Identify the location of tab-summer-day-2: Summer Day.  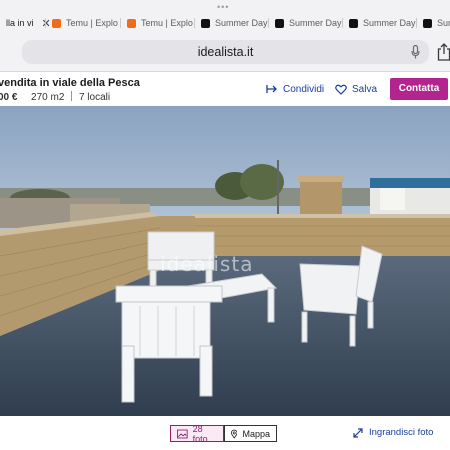
(306, 23).